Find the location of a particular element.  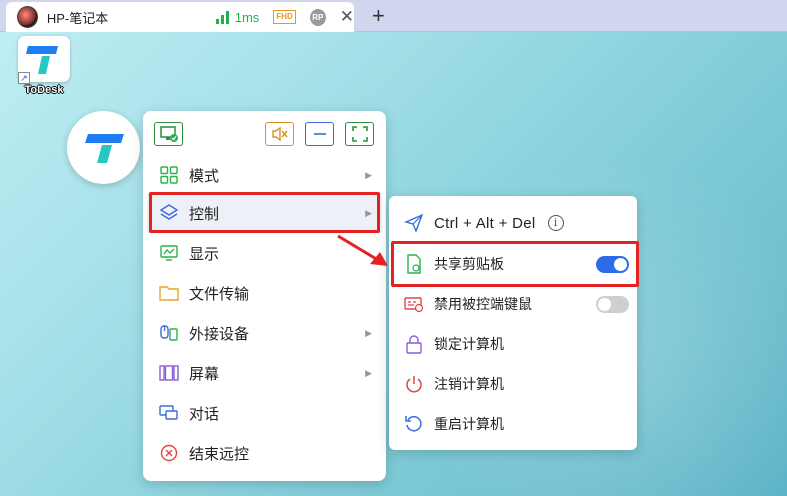

todesk-logo-icon is located at coordinates (104, 148).